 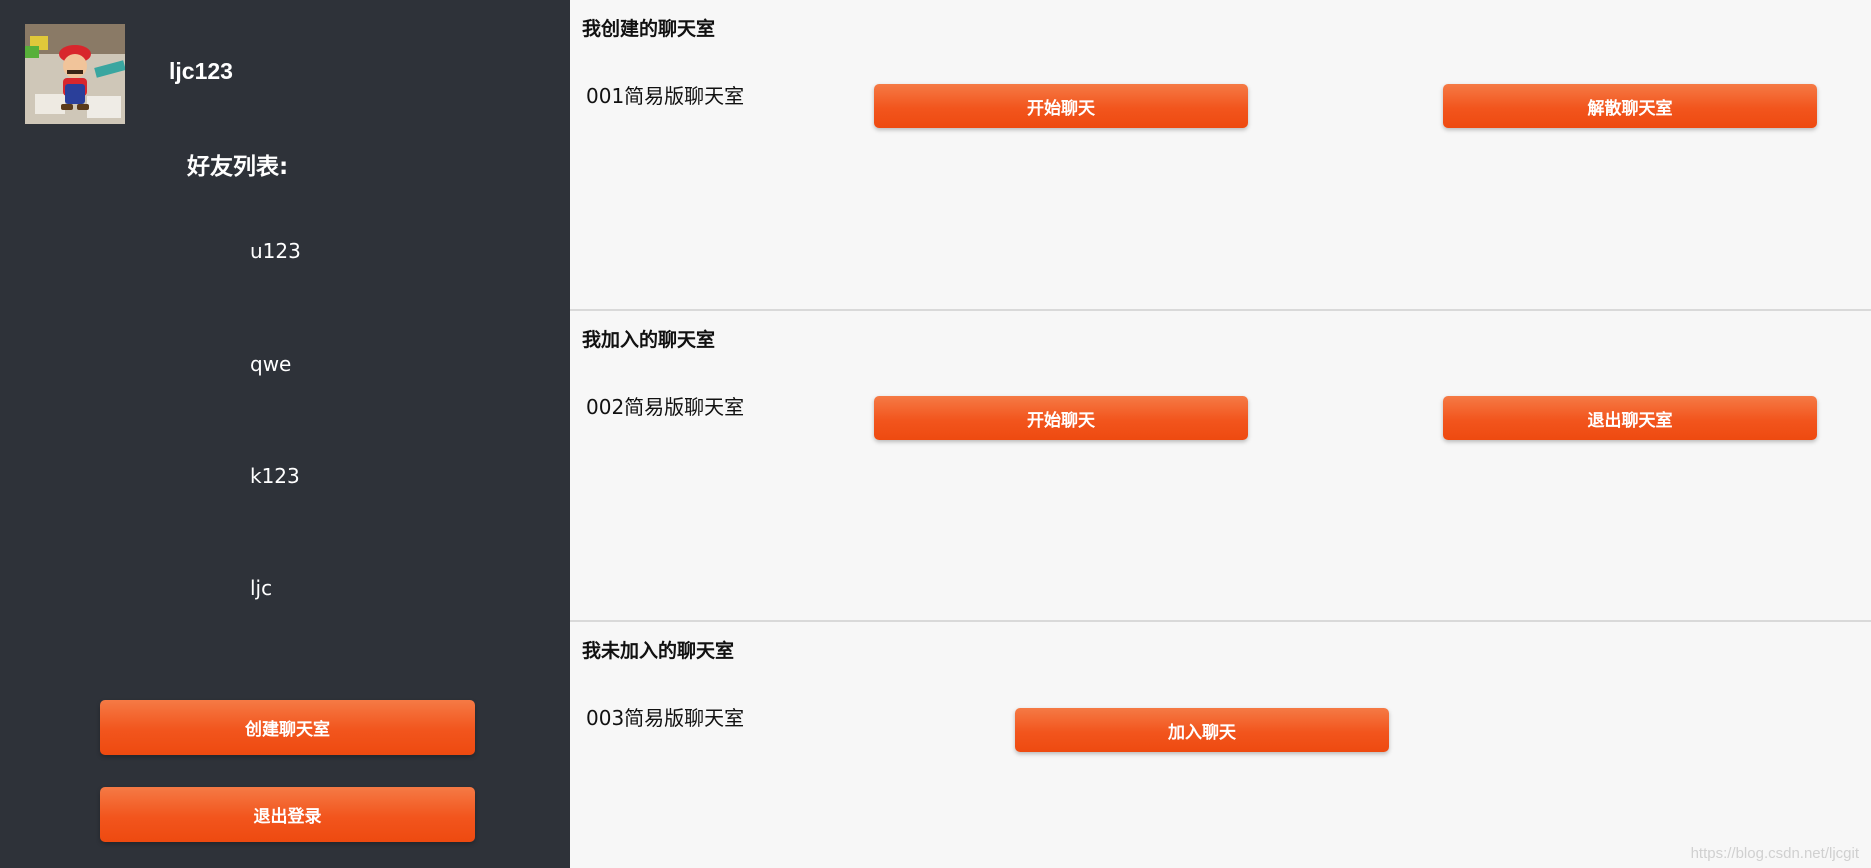 I want to click on quit-room-button: 退出聊天室, so click(x=1630, y=418).